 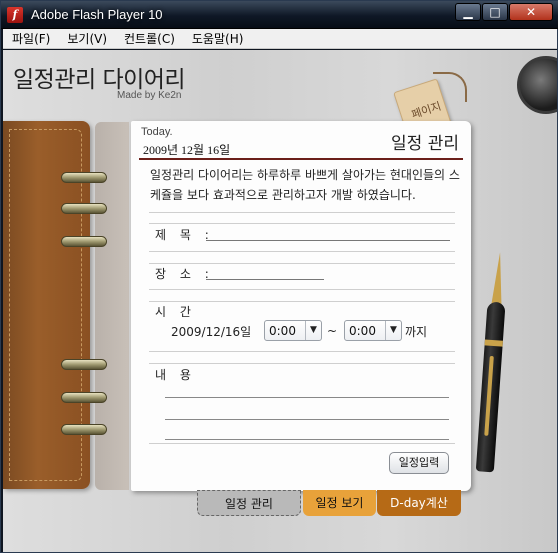 I want to click on submit-schedule-button: 일정입력, so click(x=419, y=463).